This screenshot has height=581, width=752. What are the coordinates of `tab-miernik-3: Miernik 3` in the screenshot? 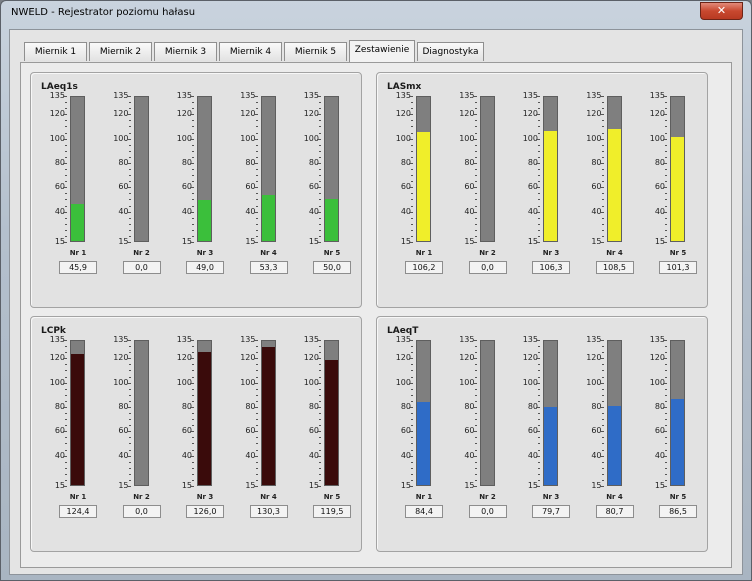 It's located at (185, 51).